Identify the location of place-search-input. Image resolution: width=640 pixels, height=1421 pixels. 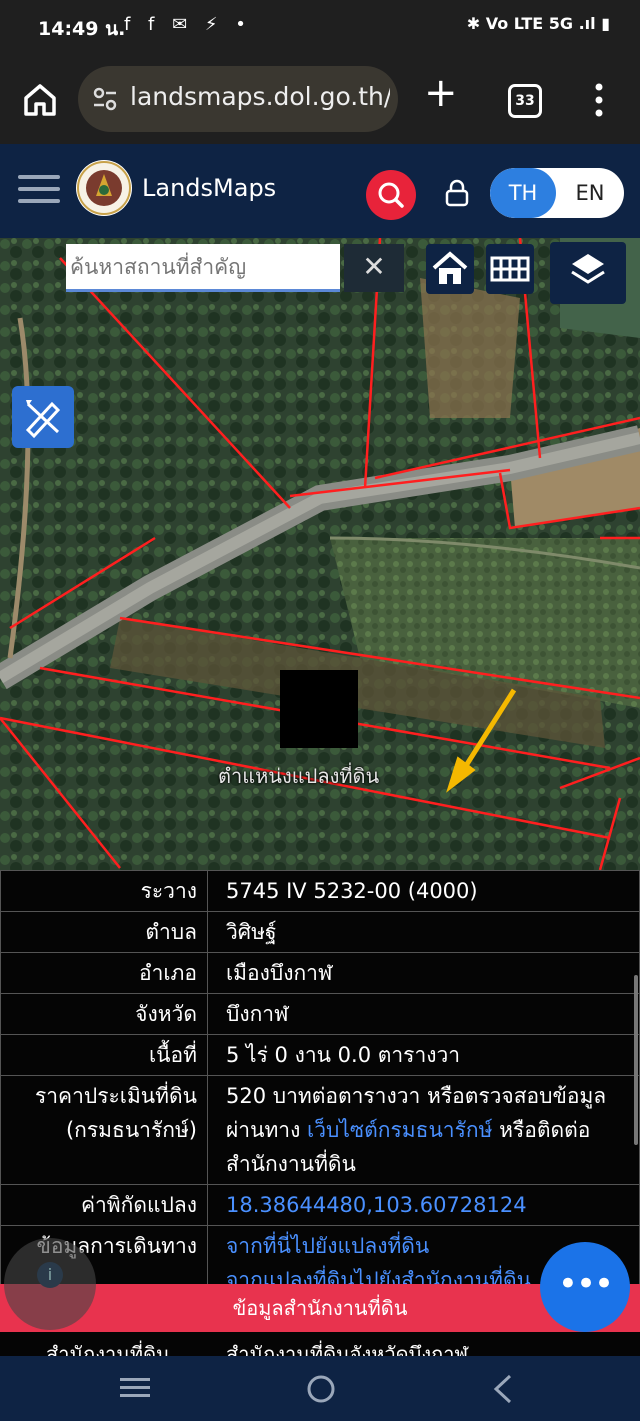
(199, 267).